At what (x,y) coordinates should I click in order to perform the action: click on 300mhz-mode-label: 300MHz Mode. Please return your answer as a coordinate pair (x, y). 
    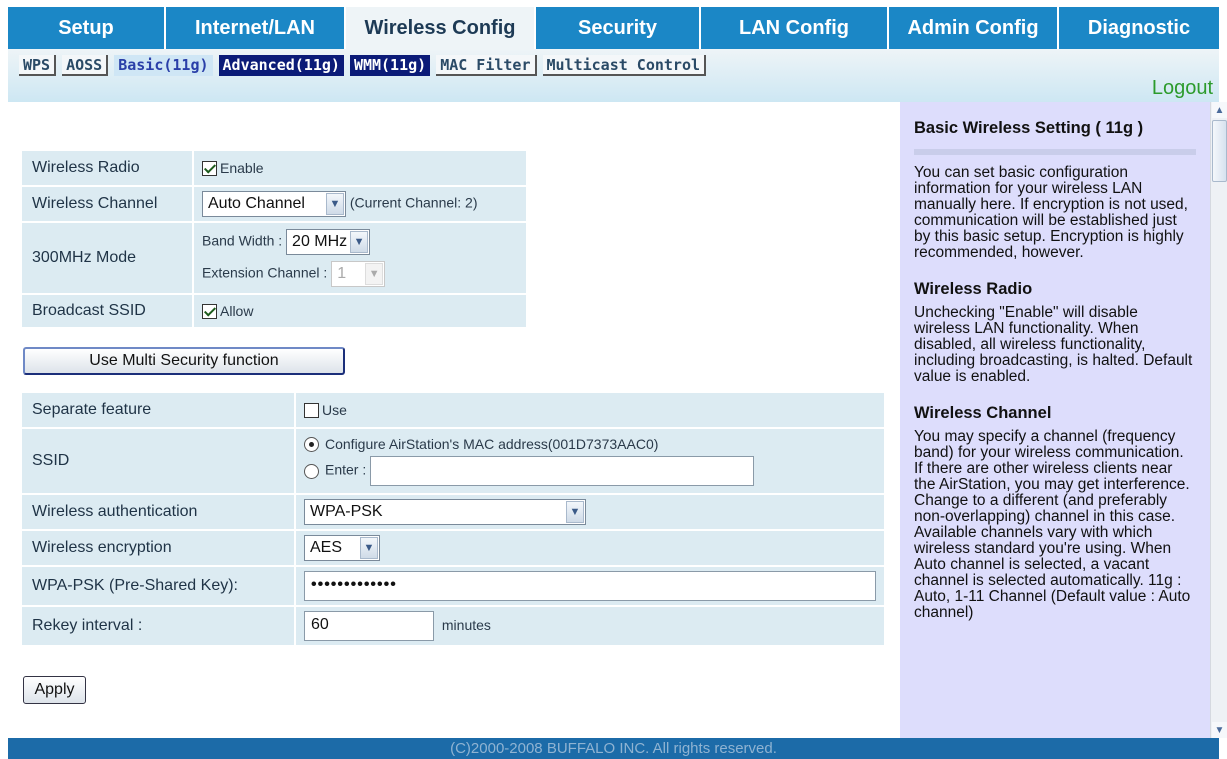
    Looking at the image, I should click on (107, 258).